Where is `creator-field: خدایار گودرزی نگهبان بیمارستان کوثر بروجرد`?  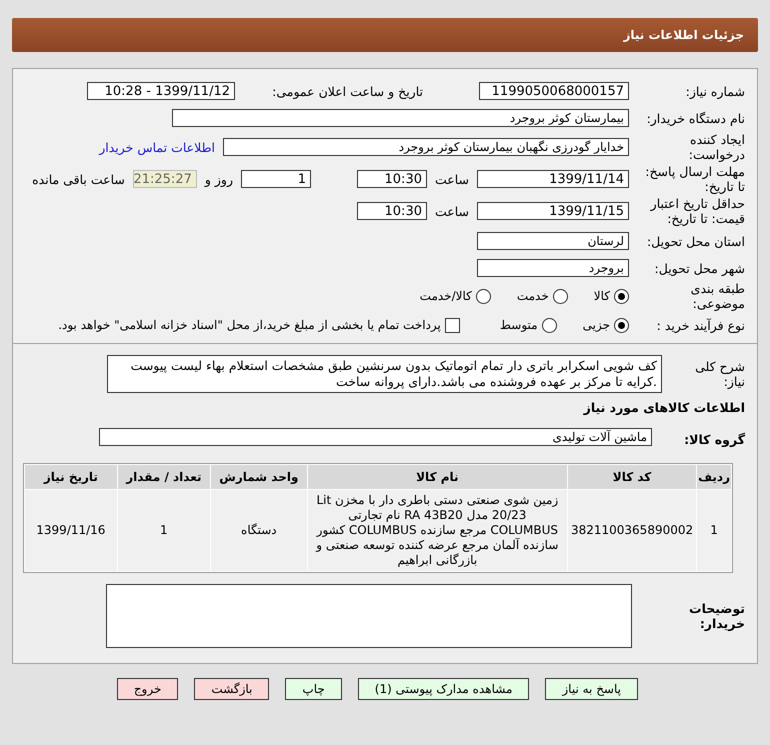 creator-field: خدایار گودرزی نگهبان بیمارستان کوثر بروجرد is located at coordinates (426, 147).